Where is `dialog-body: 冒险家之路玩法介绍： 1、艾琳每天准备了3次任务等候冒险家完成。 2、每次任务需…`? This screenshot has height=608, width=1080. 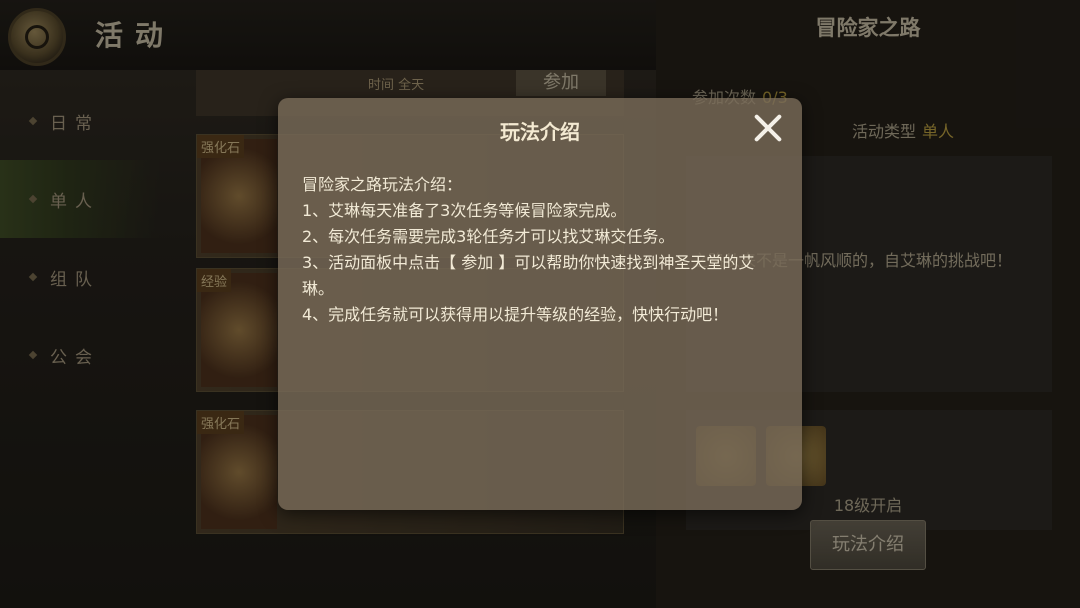 dialog-body: 冒险家之路玩法介绍： 1、艾琳每天准备了3次任务等候冒险家完成。 2、每次任务需… is located at coordinates (541, 250).